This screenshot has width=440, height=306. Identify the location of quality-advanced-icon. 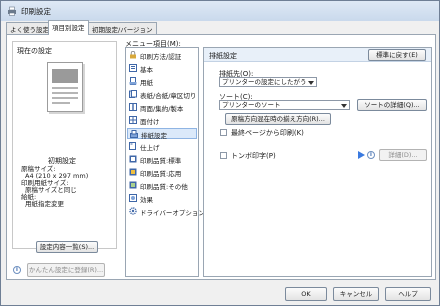
(133, 172).